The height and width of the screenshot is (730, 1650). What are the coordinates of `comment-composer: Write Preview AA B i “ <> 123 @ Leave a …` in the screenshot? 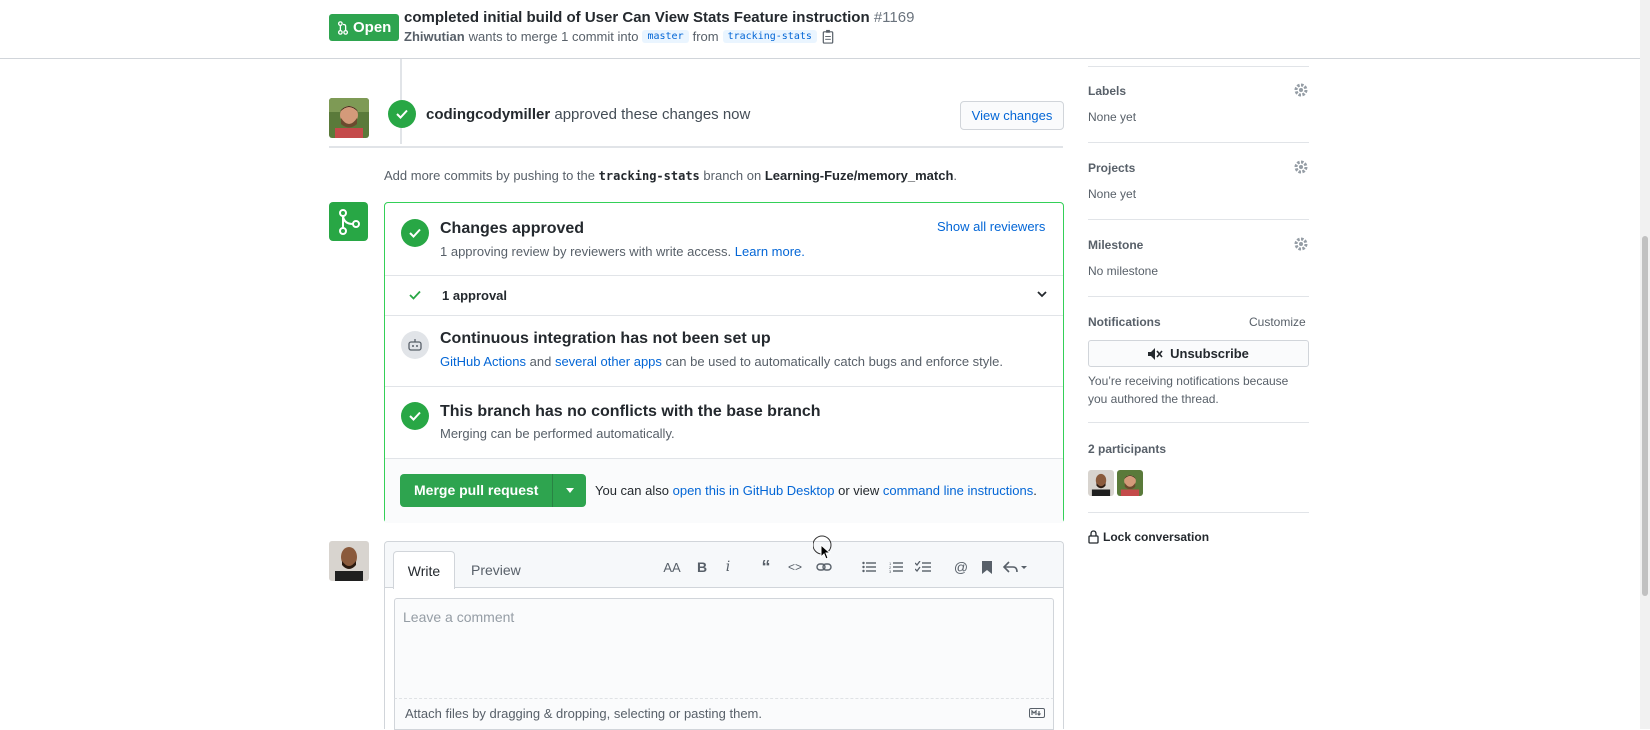 It's located at (724, 635).